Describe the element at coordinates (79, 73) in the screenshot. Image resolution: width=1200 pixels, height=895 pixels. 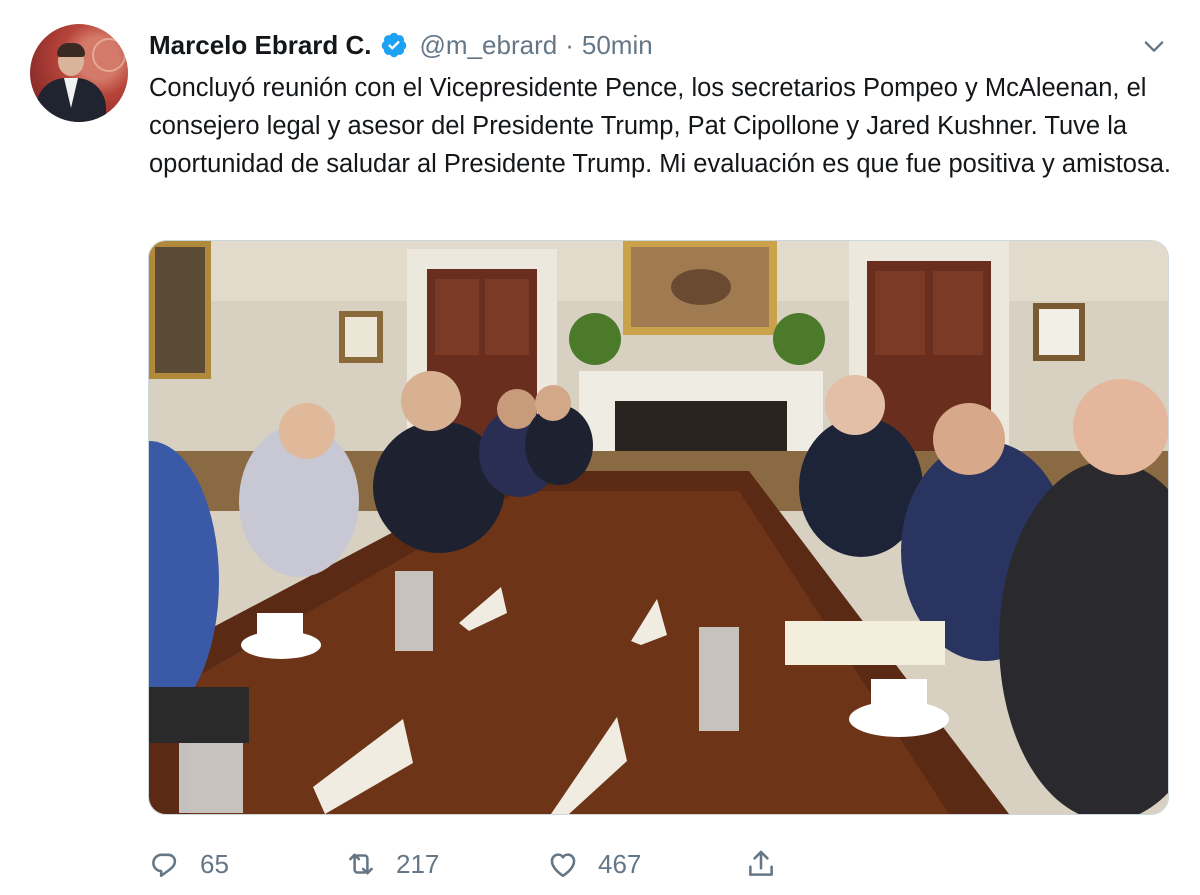
I see `avatar` at that location.